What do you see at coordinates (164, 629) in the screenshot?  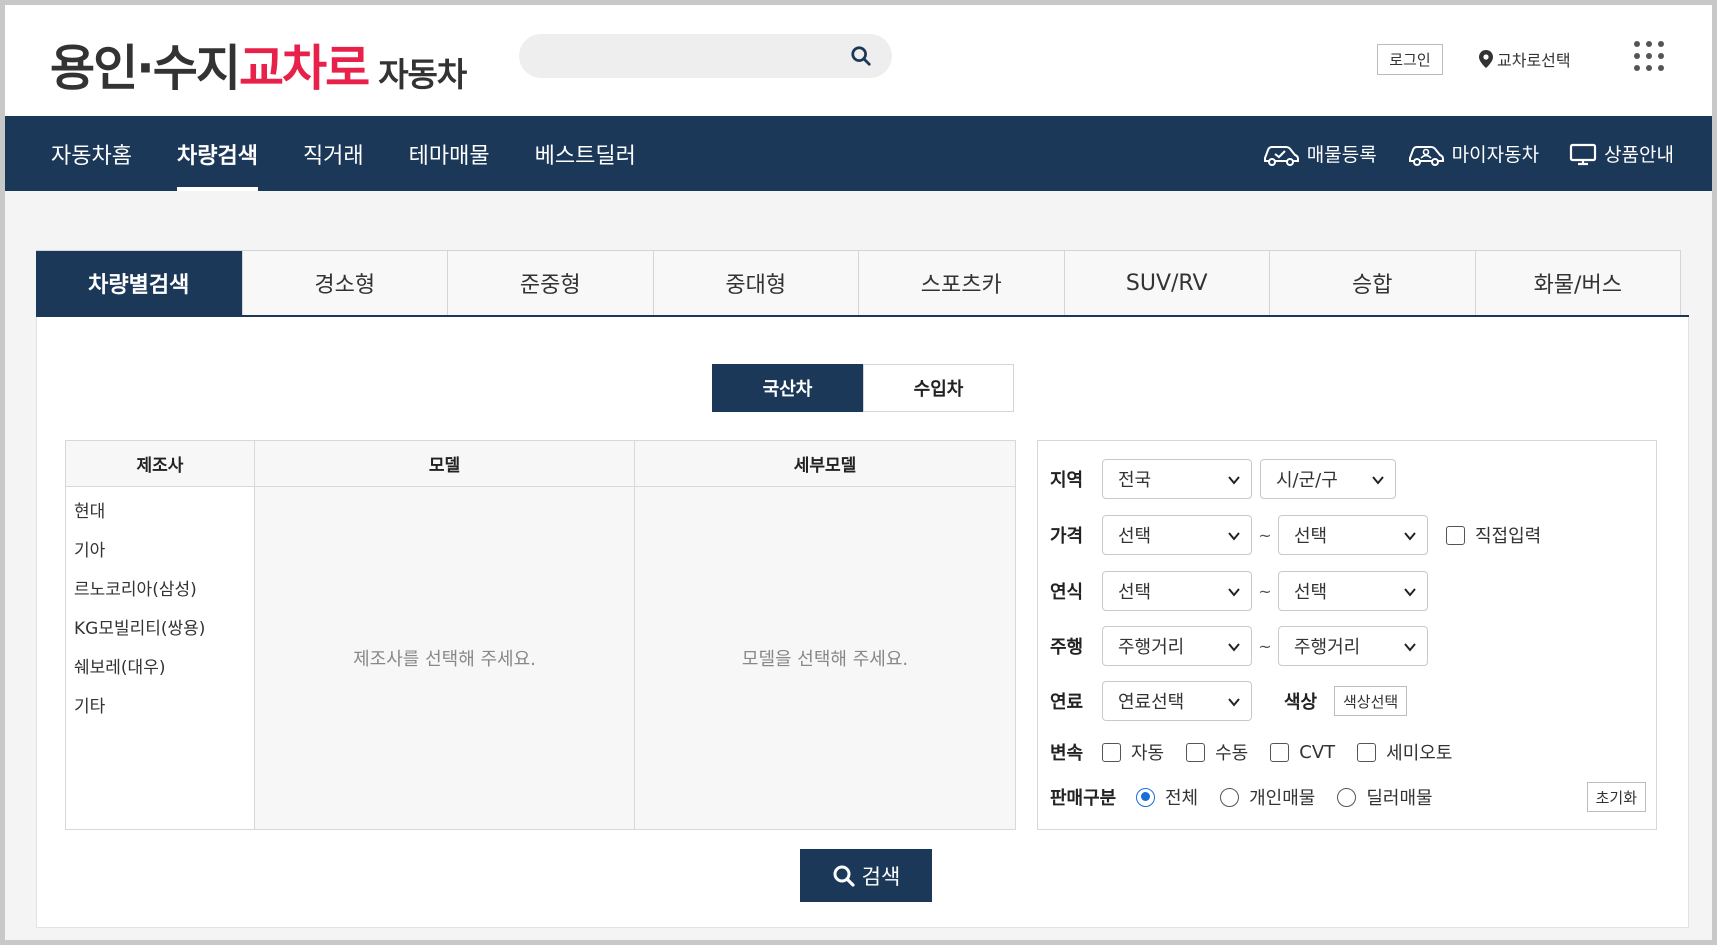 I see `maker-item-kg-mobility: KG모빌리티(쌍용)` at bounding box center [164, 629].